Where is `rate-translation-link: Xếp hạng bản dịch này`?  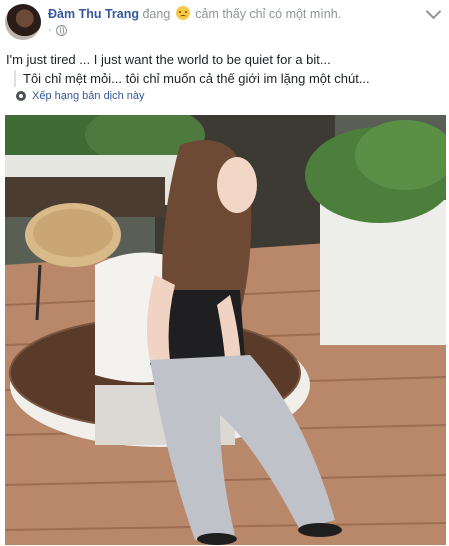 rate-translation-link: Xếp hạng bản dịch này is located at coordinates (88, 96).